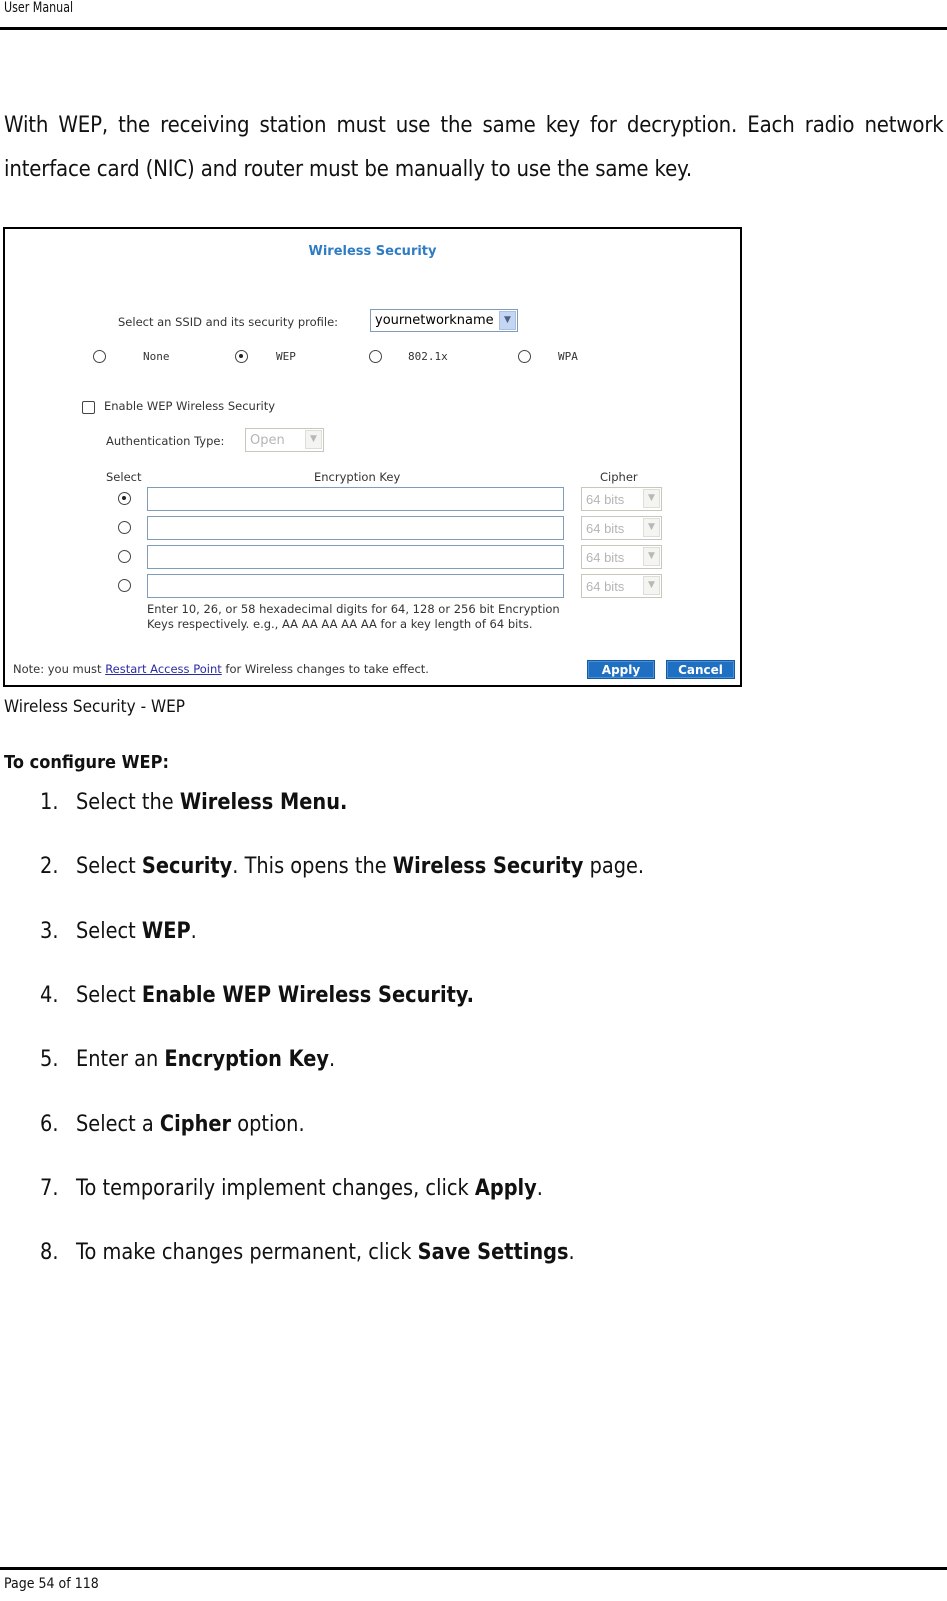  I want to click on step-text: Select the Wireless Menu., so click(211, 802).